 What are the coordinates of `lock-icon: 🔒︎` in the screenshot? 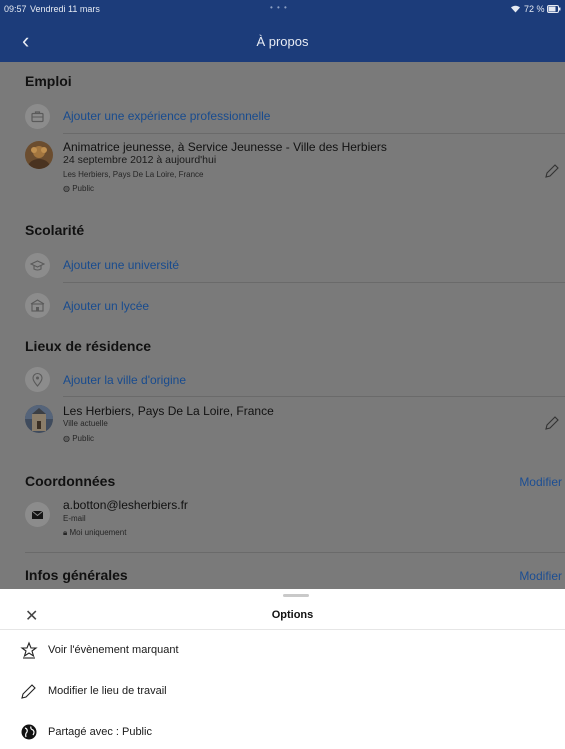 It's located at (65, 532).